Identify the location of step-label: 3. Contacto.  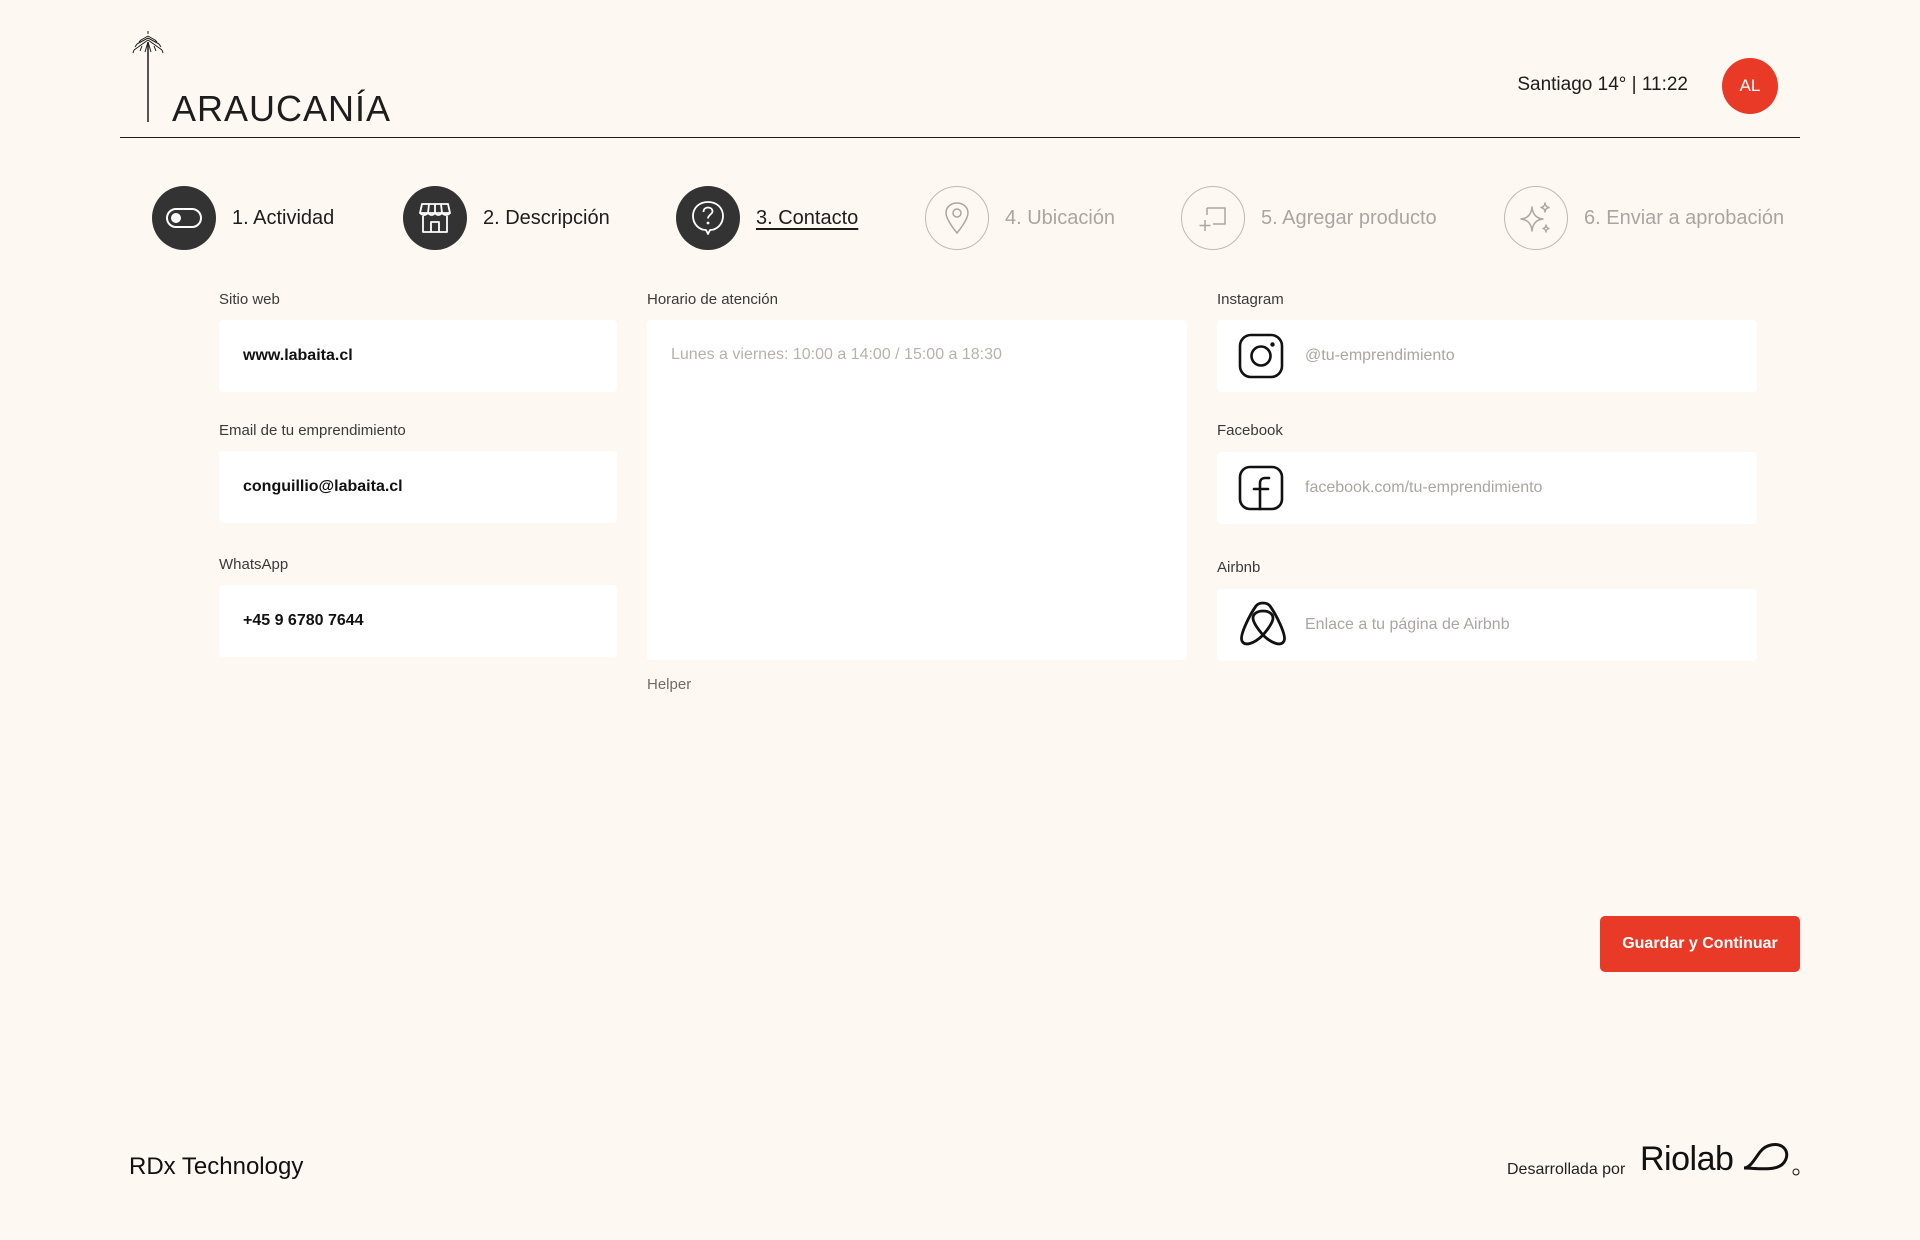
(807, 217).